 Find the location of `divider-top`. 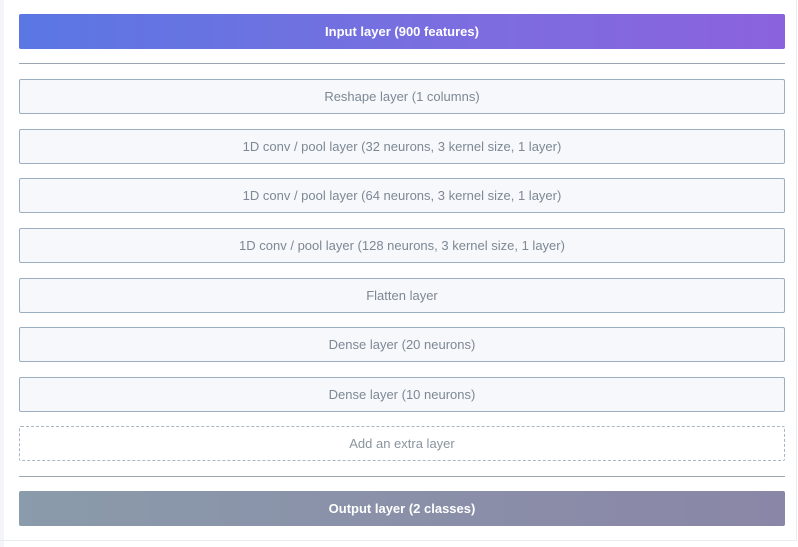

divider-top is located at coordinates (402, 63).